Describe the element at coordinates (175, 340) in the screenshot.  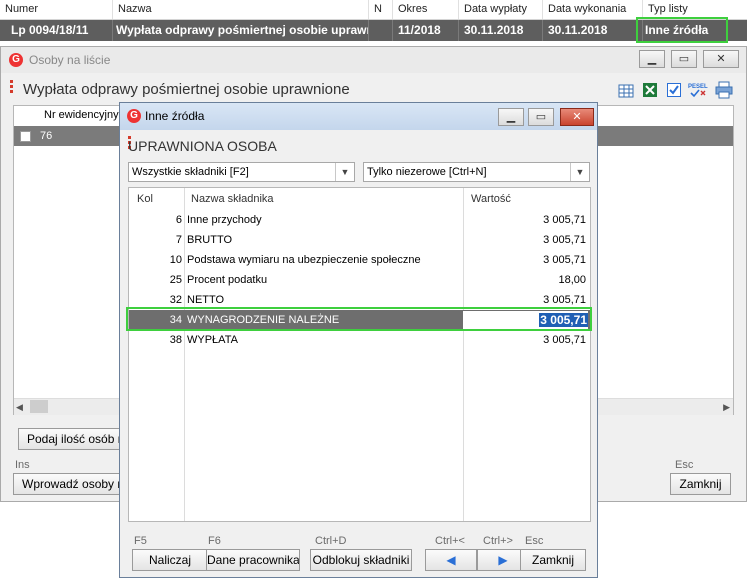
I see `row-kol: 38` at that location.